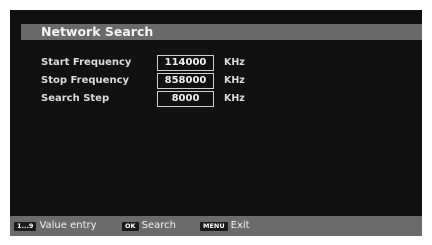  What do you see at coordinates (185, 63) in the screenshot?
I see `start-frequency-input: 114000` at bounding box center [185, 63].